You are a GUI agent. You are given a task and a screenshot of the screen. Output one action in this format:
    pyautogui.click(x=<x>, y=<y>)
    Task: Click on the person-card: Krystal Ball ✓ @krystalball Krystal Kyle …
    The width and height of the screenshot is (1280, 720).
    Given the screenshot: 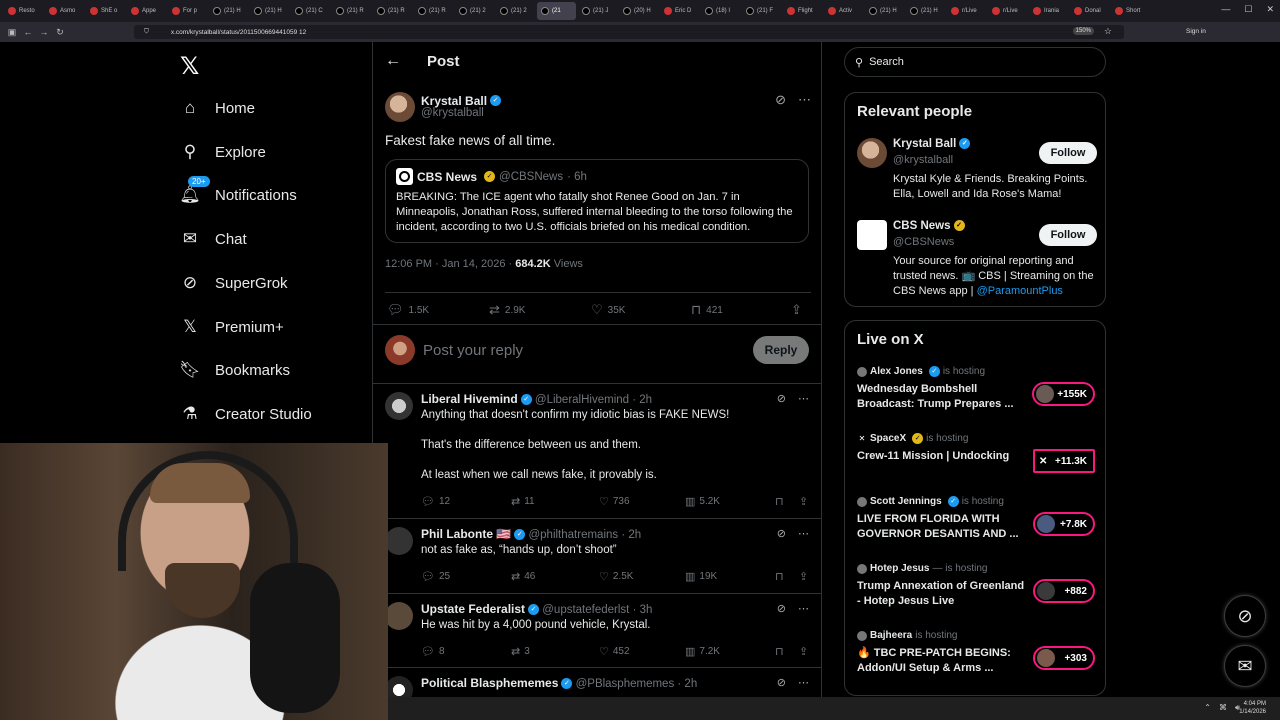 What is the action you would take?
    pyautogui.click(x=977, y=173)
    